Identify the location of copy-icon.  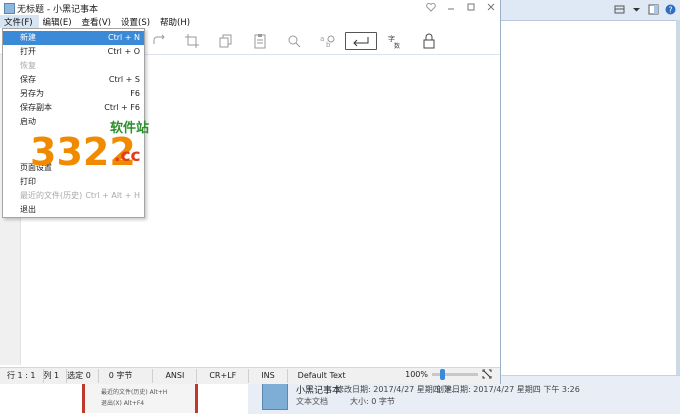
(226, 41).